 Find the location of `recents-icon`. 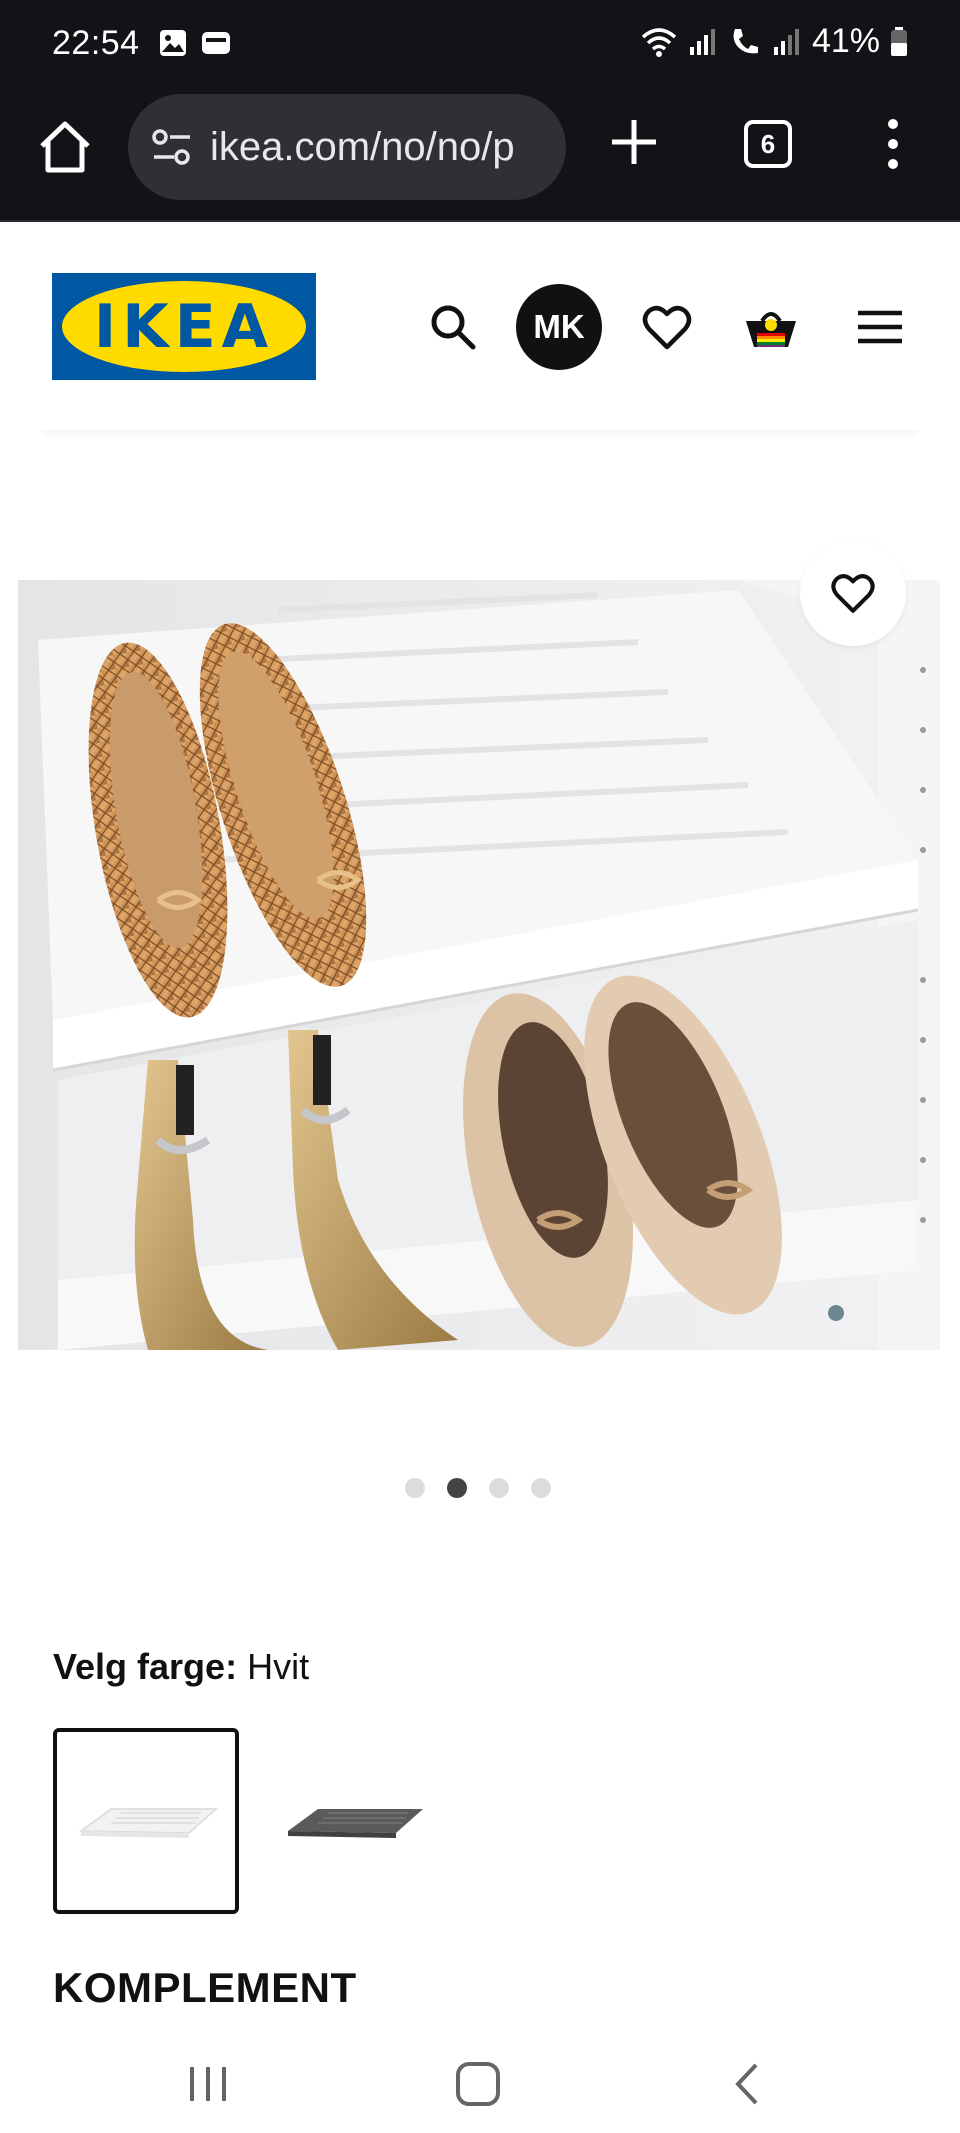

recents-icon is located at coordinates (208, 2084).